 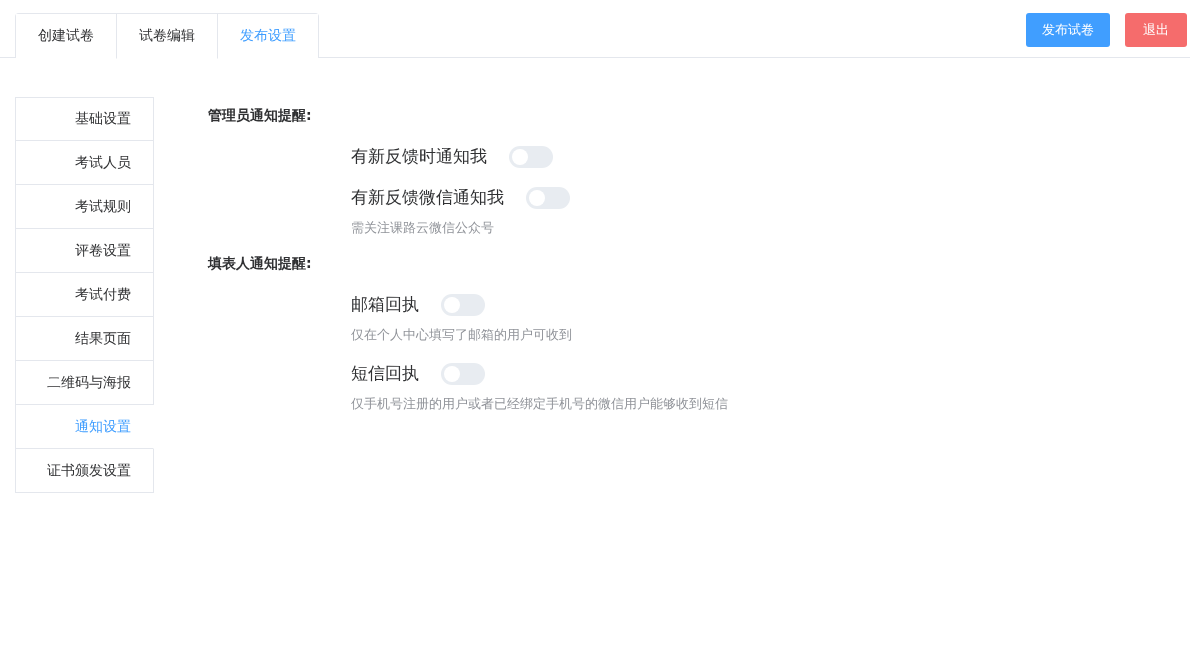 I want to click on sidebar-item: 考试付费, so click(x=84, y=295).